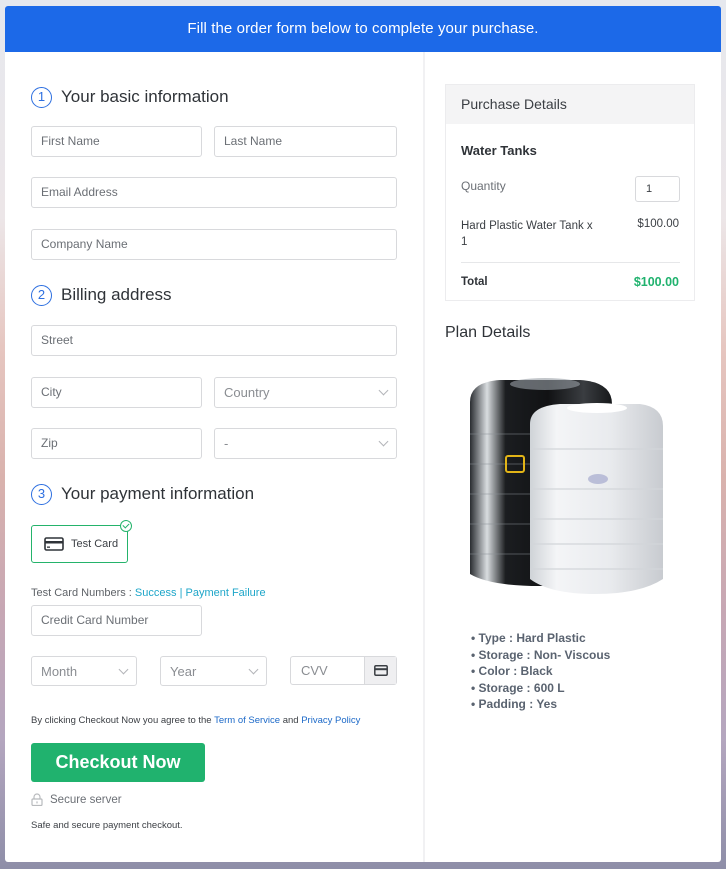 The image size is (726, 869). I want to click on state-select-value: -, so click(226, 443).